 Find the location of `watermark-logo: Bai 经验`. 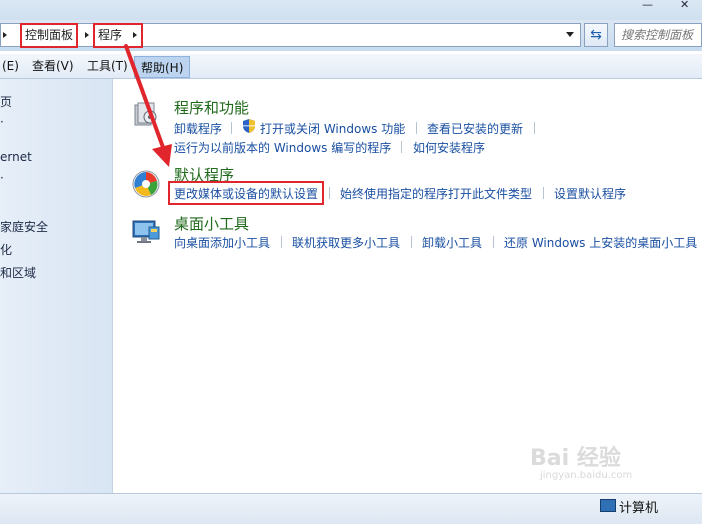

watermark-logo: Bai 经验 is located at coordinates (575, 458).